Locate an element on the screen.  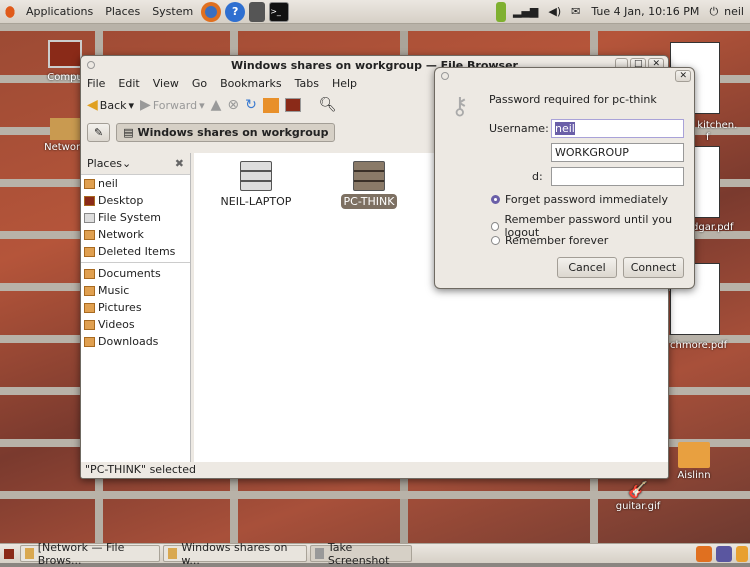
reload-icon: ↻ is located at coordinates (251, 105).